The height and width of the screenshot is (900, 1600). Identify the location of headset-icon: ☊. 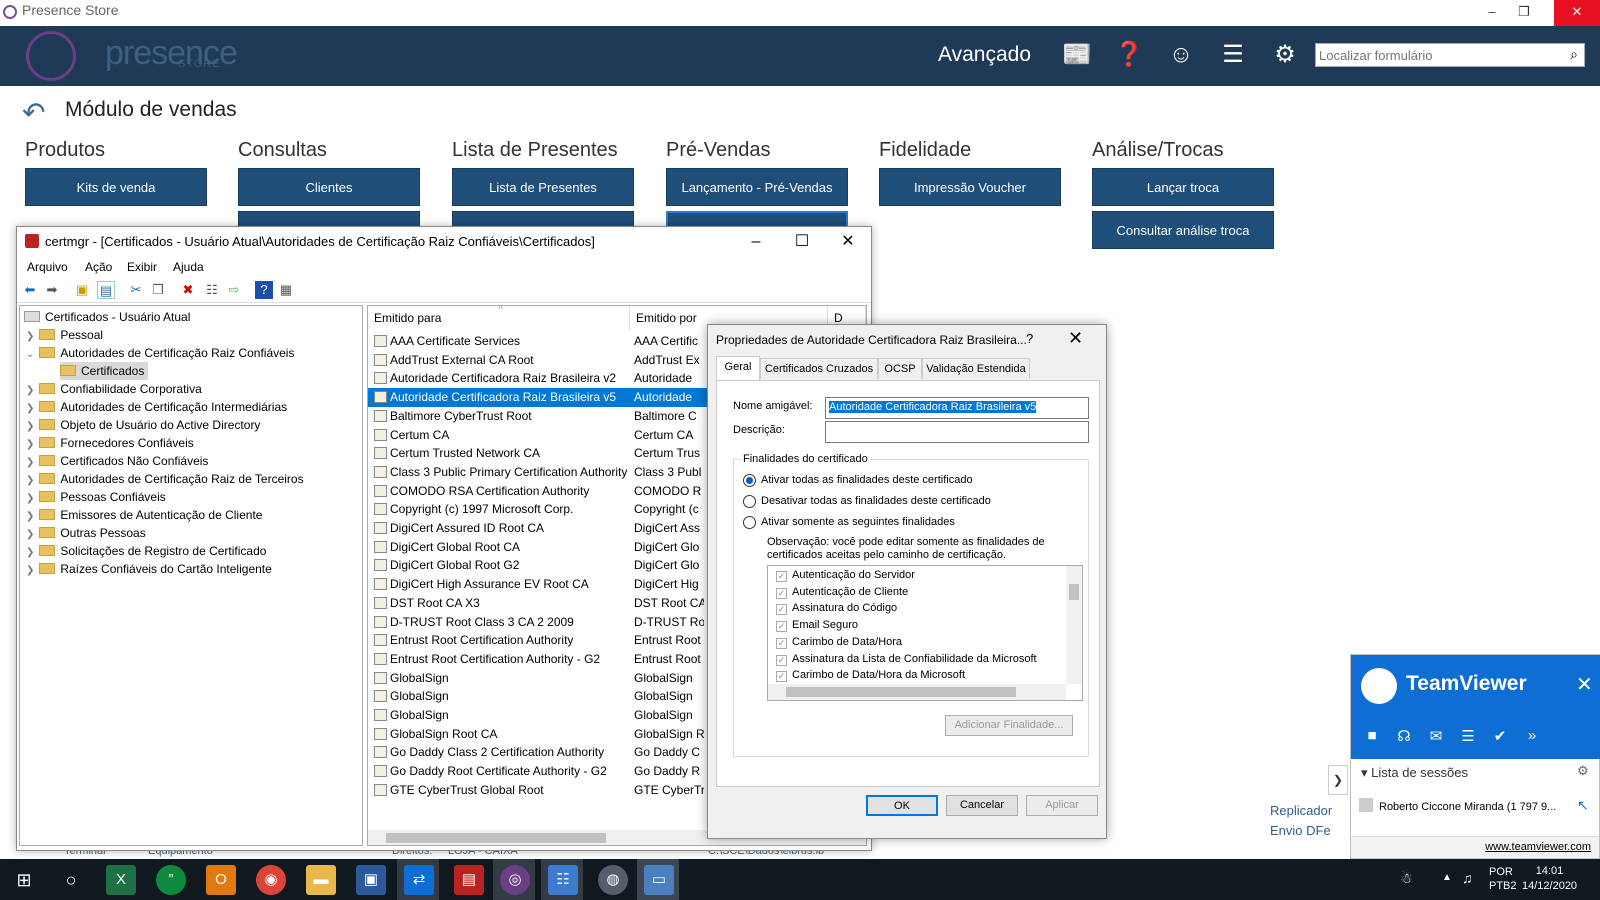
(1404, 736).